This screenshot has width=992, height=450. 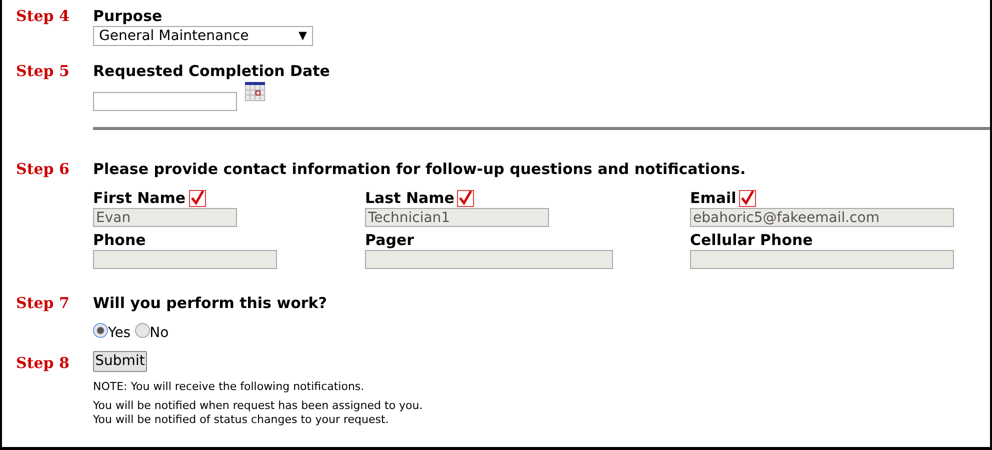 I want to click on dropdown-value: General Maintenance, so click(x=174, y=36).